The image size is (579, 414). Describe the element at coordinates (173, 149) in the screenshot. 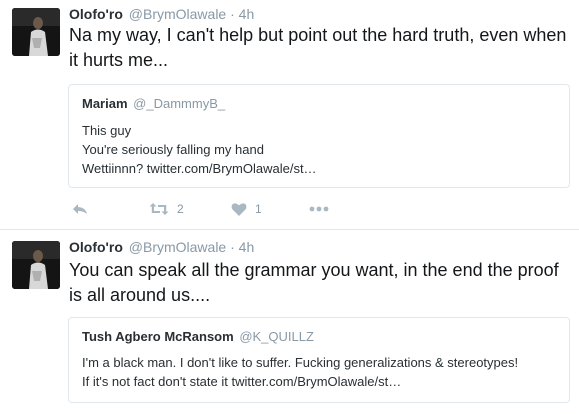

I see `quoted-text-line: You're seriously falling my hand` at that location.